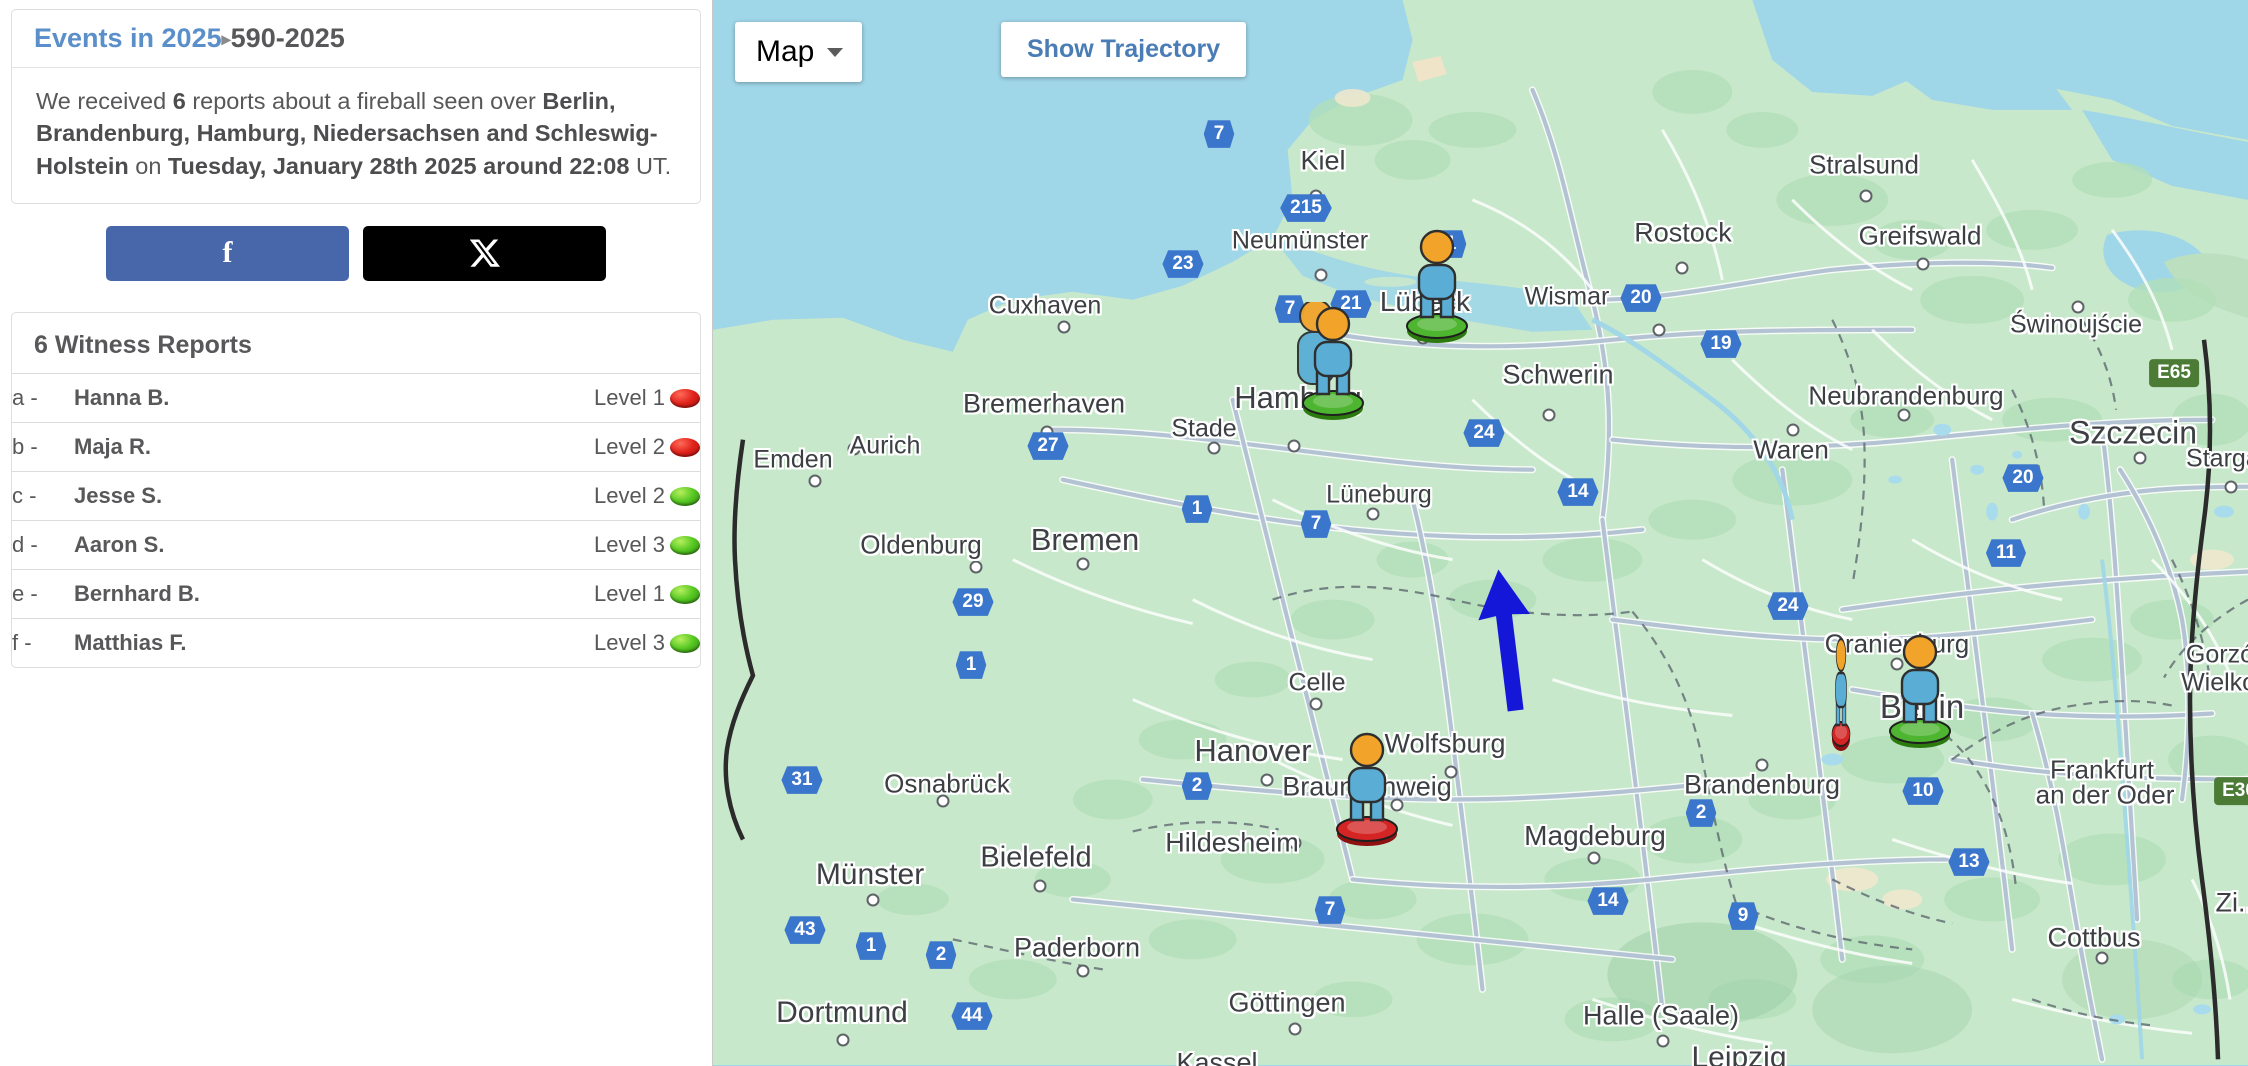 This screenshot has width=2248, height=1066. What do you see at coordinates (1567, 296) in the screenshot?
I see `map-place-label: Wismar` at bounding box center [1567, 296].